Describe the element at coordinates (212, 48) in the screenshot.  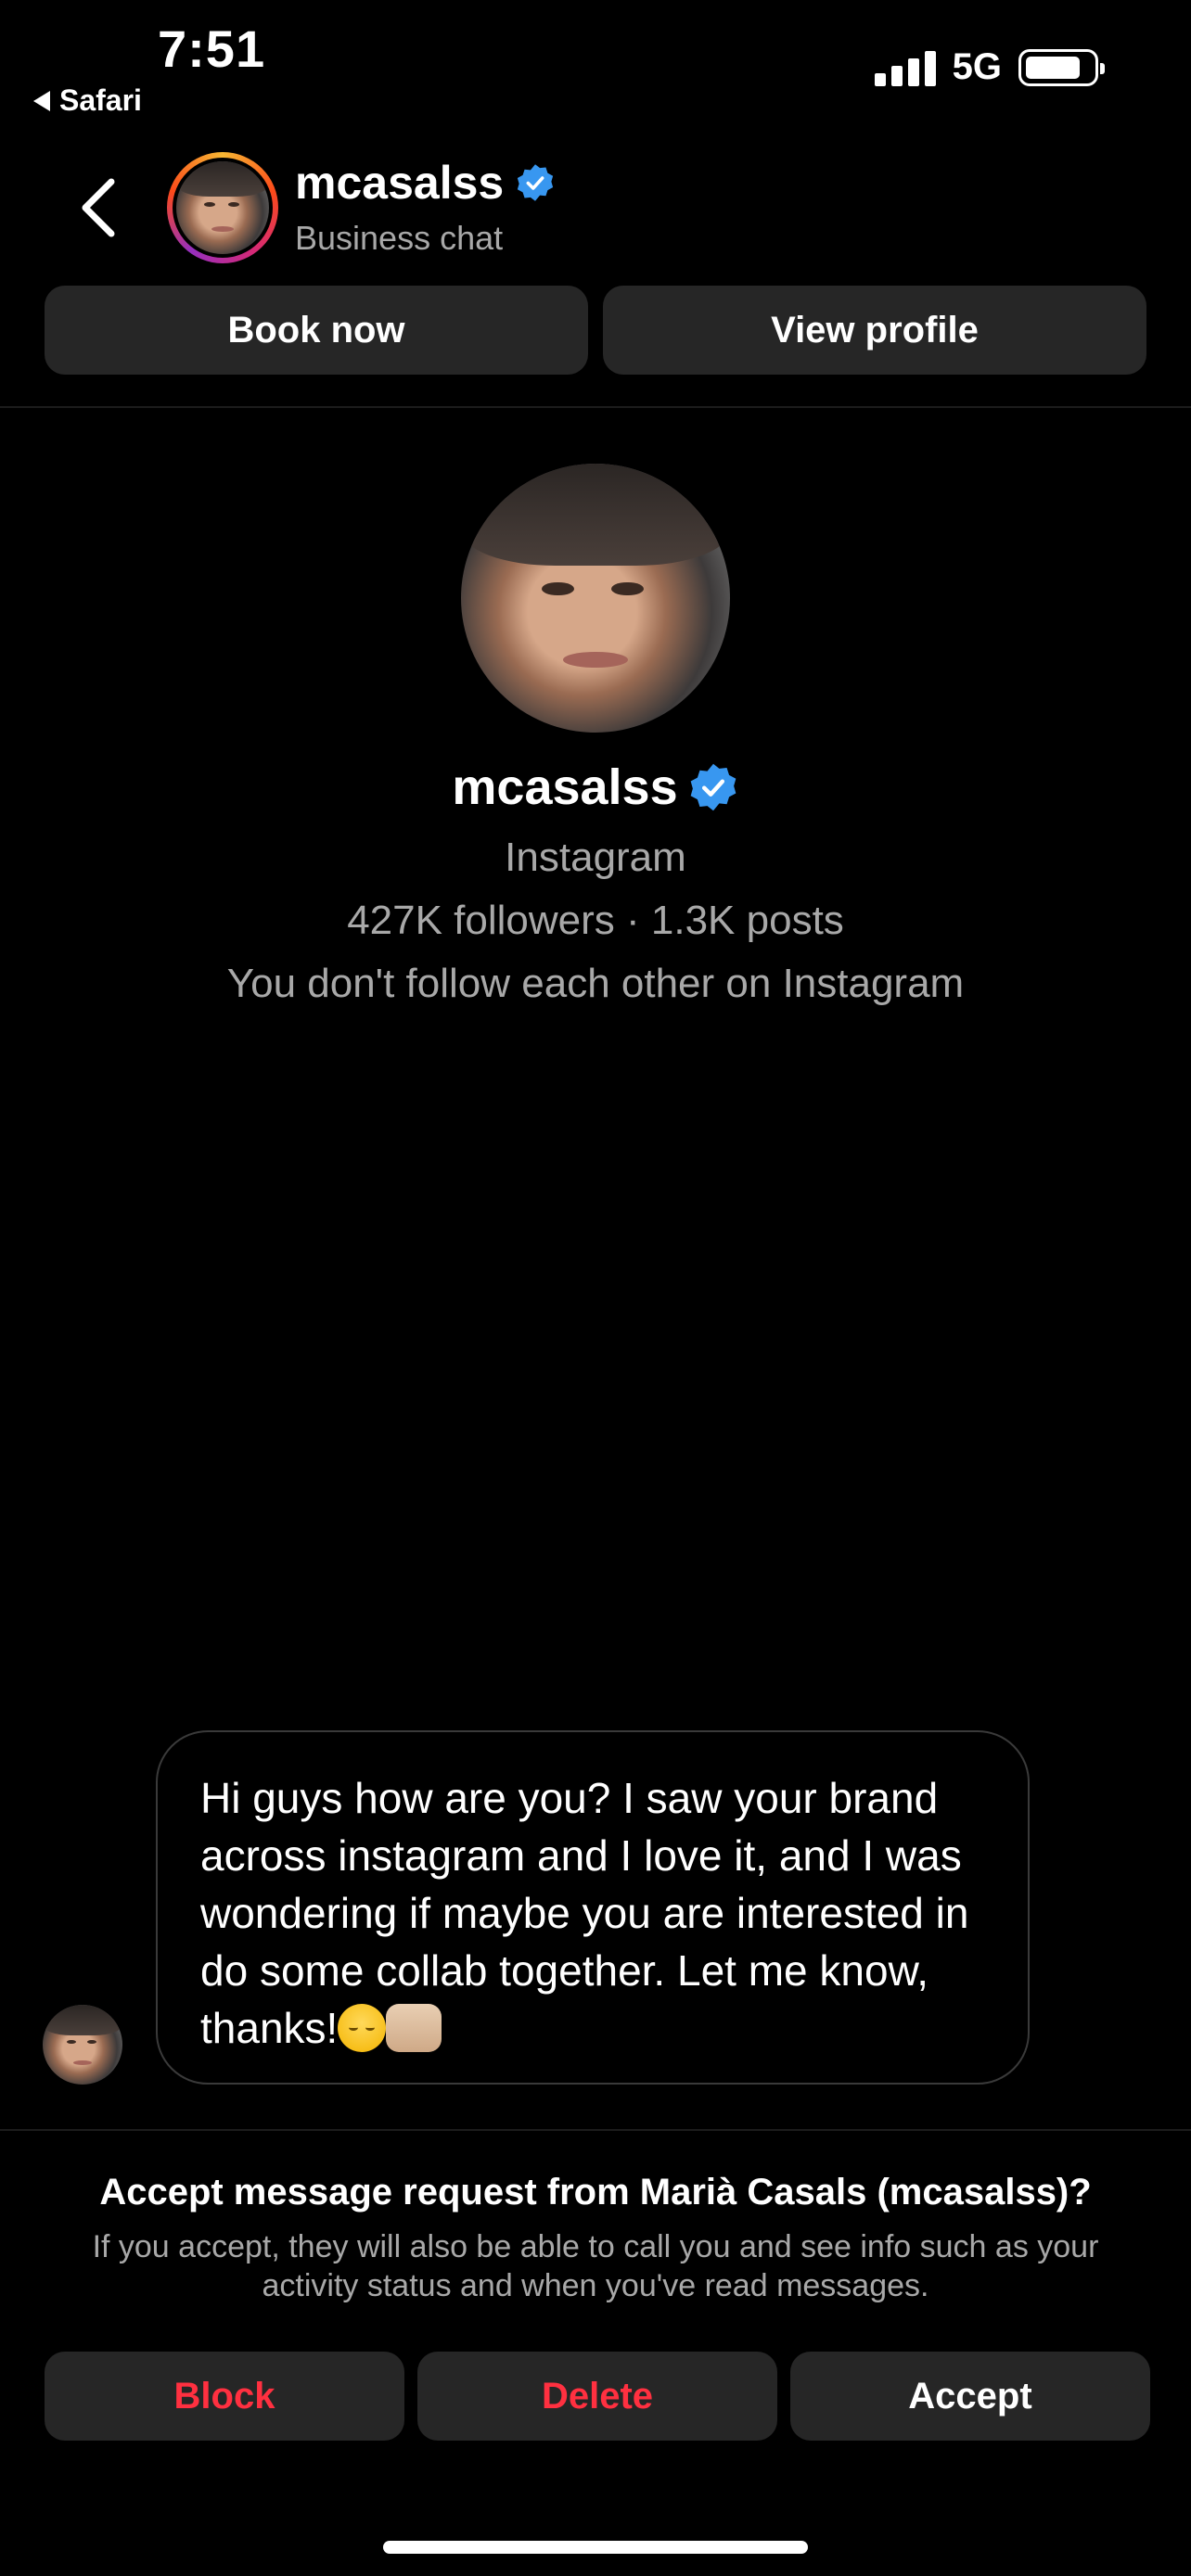
I see `status-time: 7:51` at that location.